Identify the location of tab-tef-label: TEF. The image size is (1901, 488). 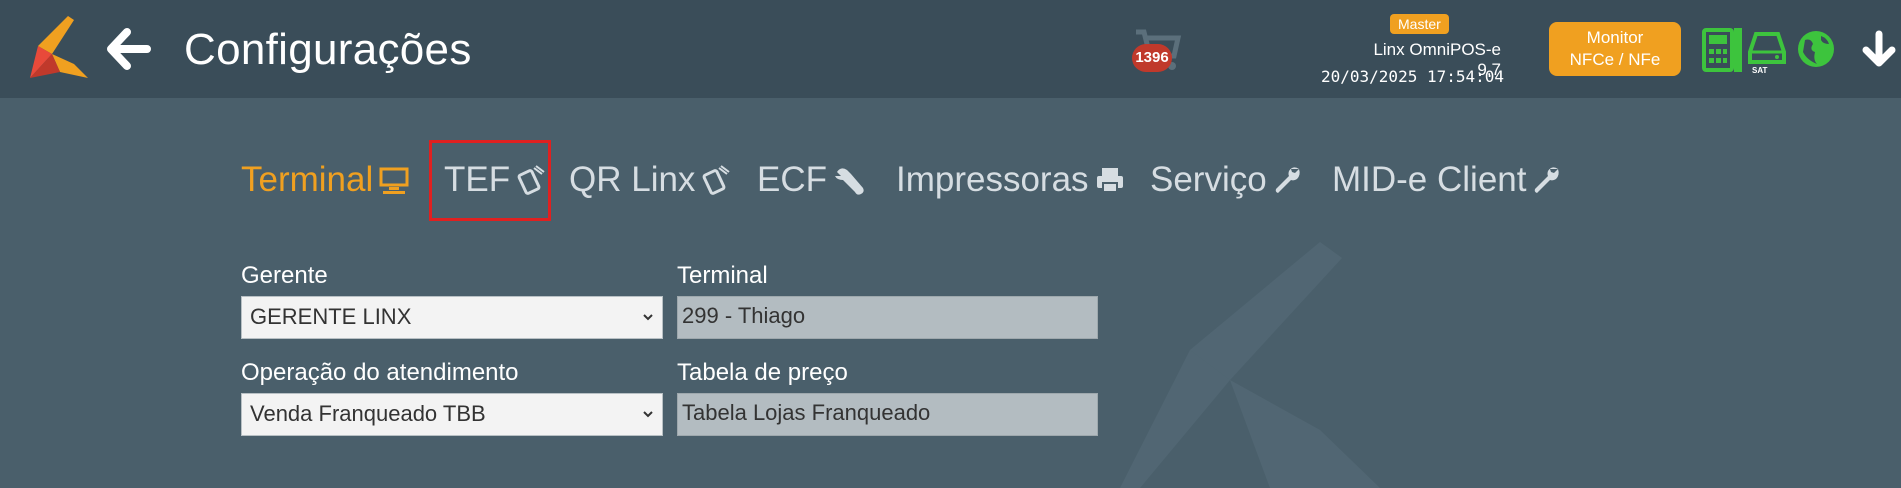
(477, 179).